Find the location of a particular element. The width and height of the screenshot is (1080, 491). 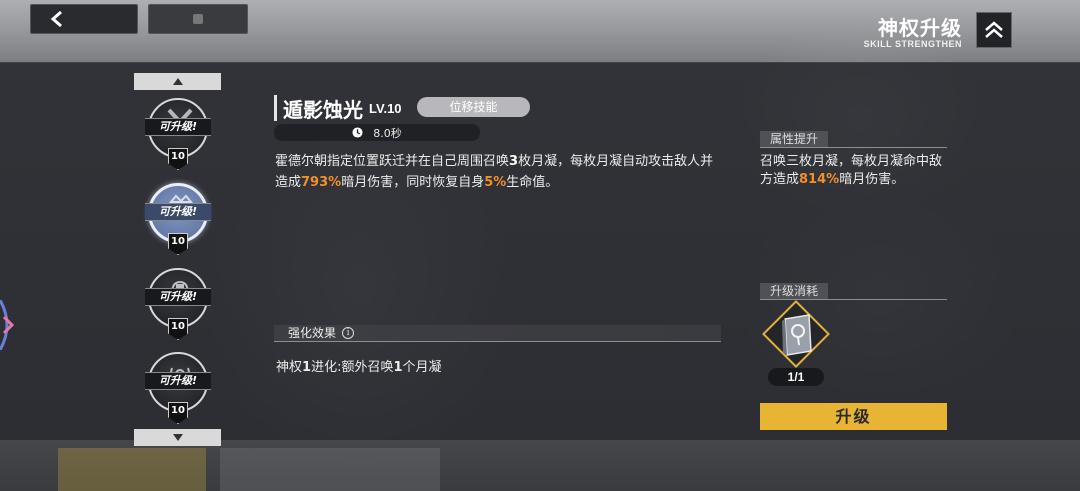

enhance-header-label: 强化效果 is located at coordinates (312, 332).